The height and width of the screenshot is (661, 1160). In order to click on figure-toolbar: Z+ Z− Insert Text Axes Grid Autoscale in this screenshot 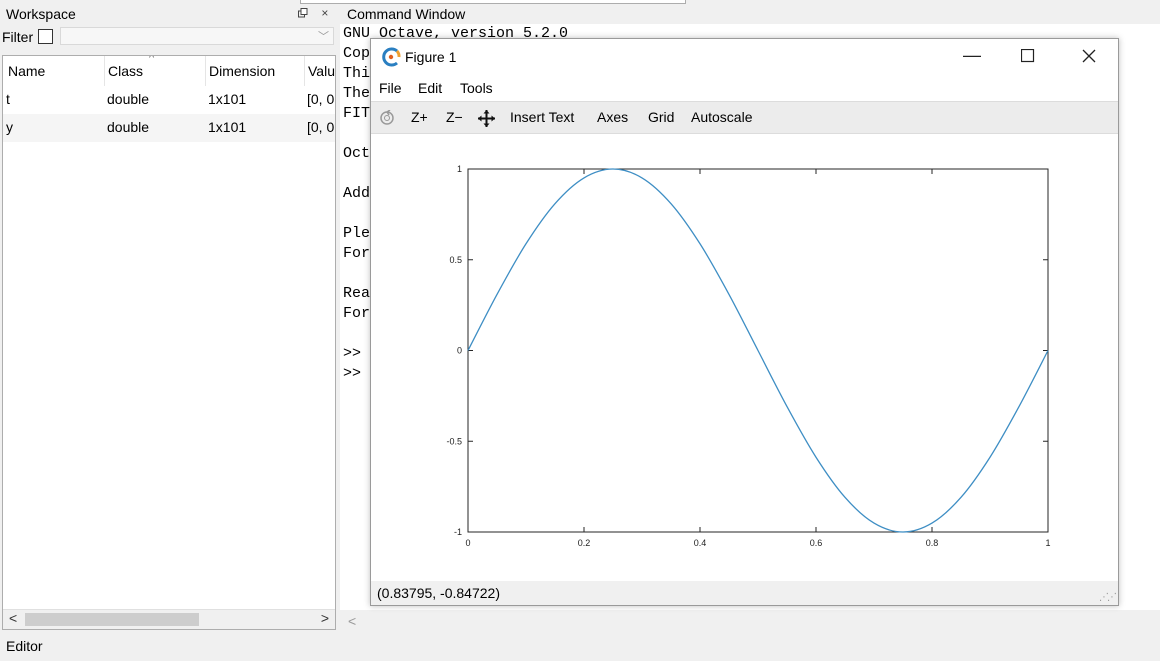, I will do `click(744, 117)`.